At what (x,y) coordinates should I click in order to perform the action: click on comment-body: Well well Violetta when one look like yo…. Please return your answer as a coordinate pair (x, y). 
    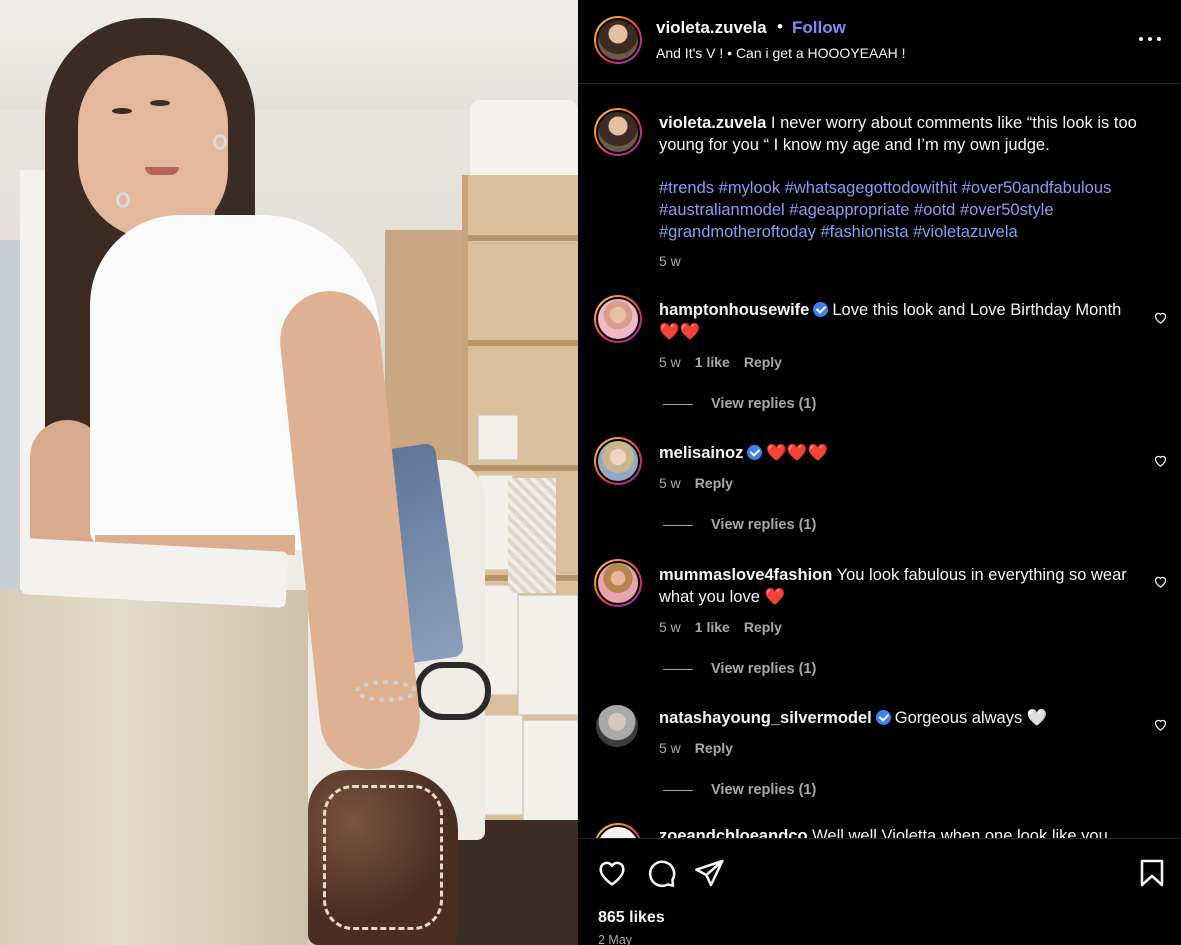
    Looking at the image, I should click on (960, 832).